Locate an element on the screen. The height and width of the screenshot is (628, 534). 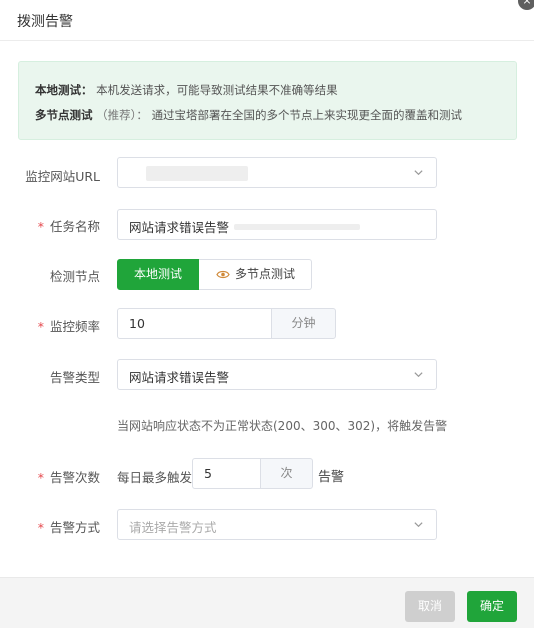
alert-type-label: 告警类型 is located at coordinates (50, 376).